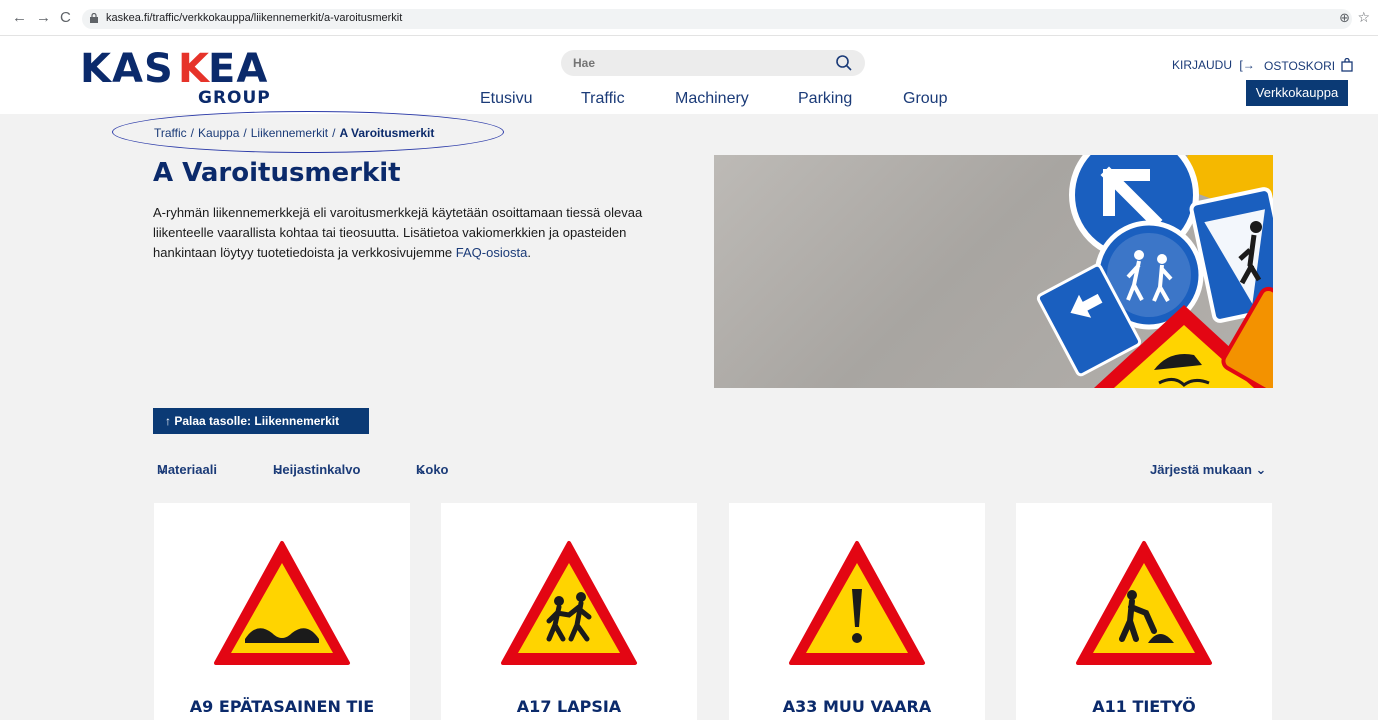 Image resolution: width=1378 pixels, height=720 pixels. I want to click on search-box, so click(713, 63).